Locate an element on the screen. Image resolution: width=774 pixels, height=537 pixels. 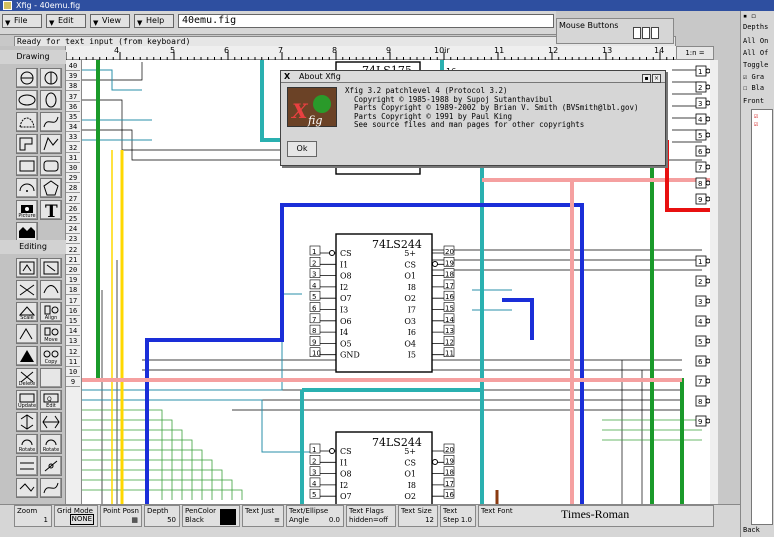
move-points-tool is located at coordinates (27, 334).